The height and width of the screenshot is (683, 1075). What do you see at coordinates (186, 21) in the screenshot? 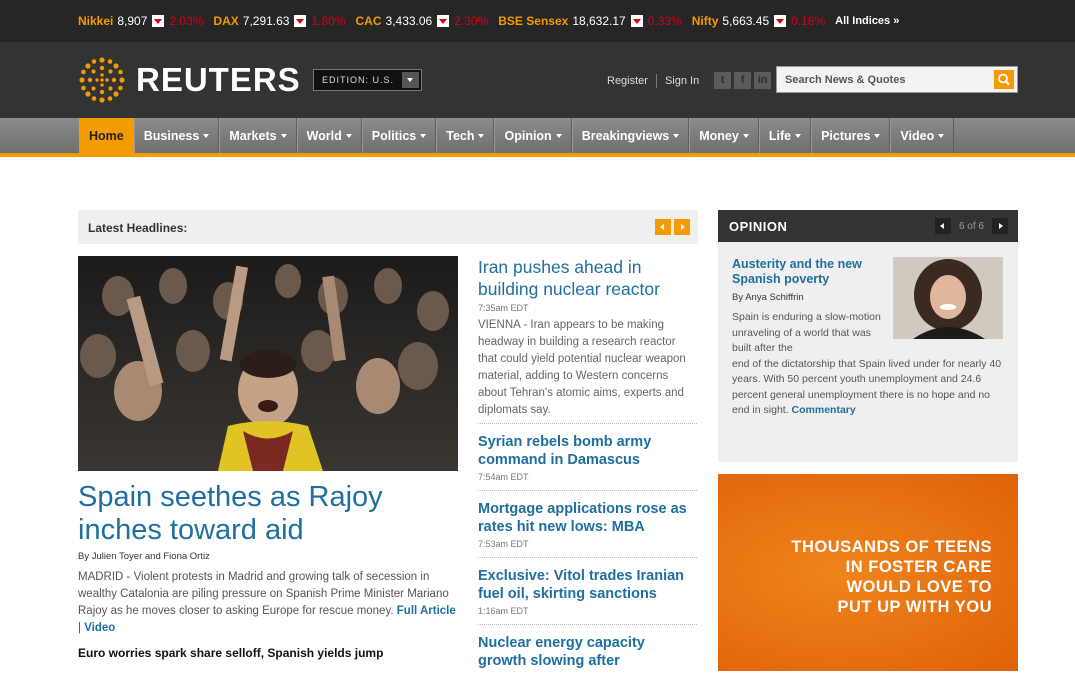
I see `ticker-change: 2.03%` at bounding box center [186, 21].